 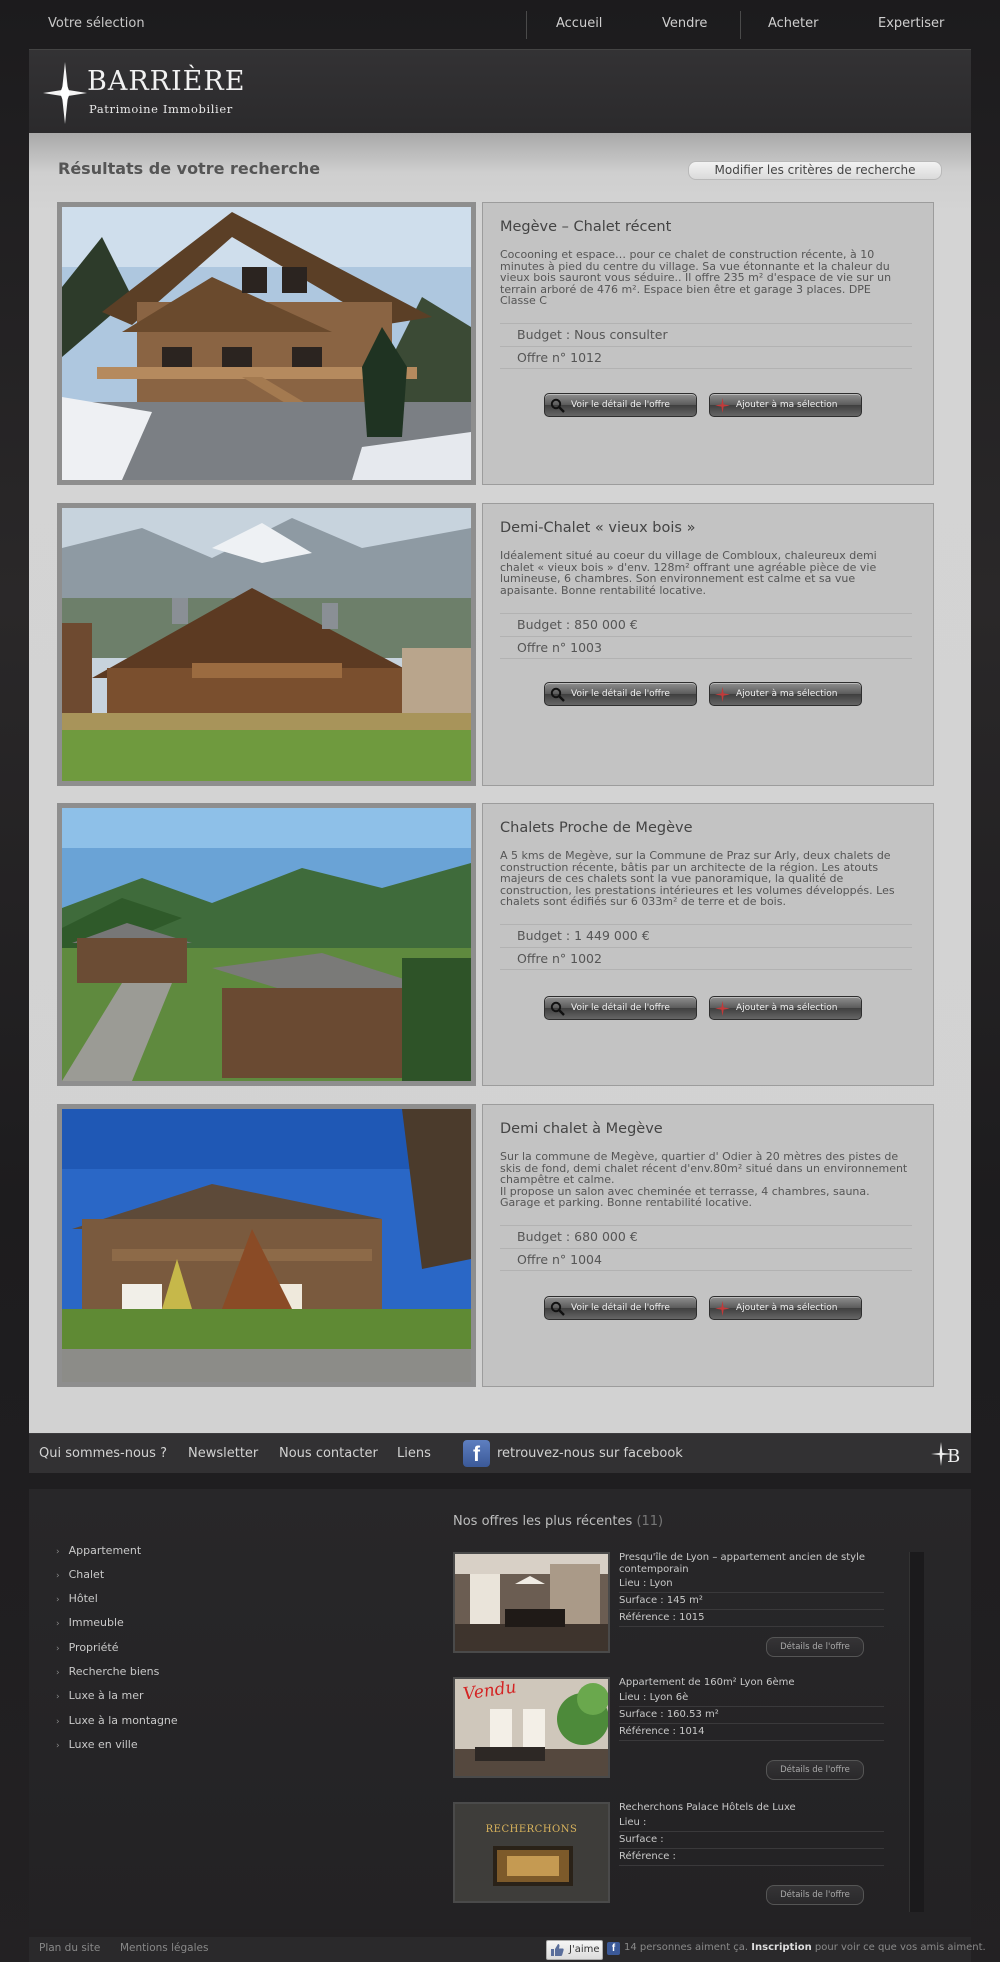 What do you see at coordinates (543, 1521) in the screenshot?
I see `recent-offers-label: Nos offres les plus récentes` at bounding box center [543, 1521].